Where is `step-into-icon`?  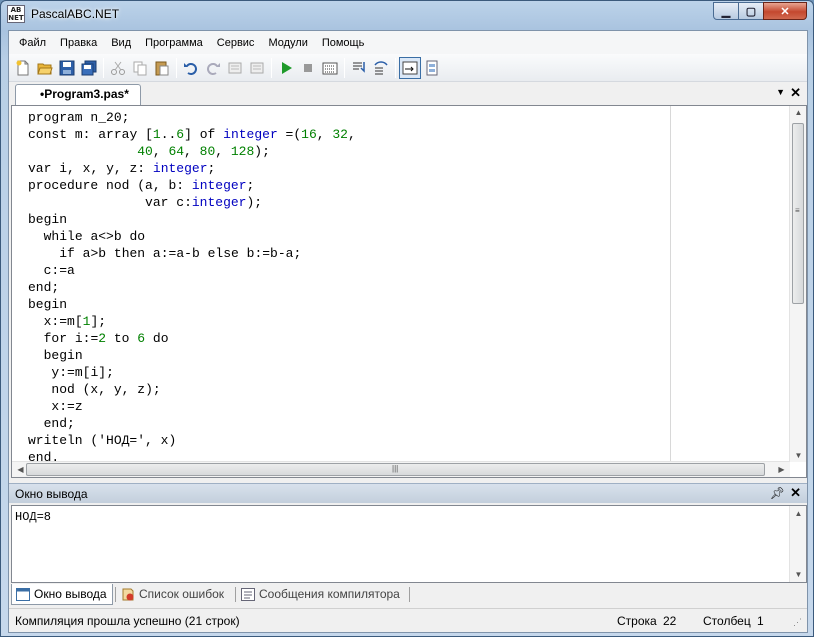
step-into-icon is located at coordinates (359, 67).